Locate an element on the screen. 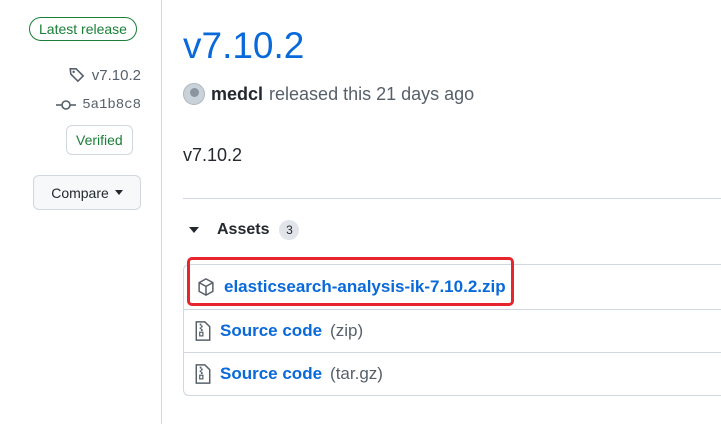  asset-format: (tar.gz) is located at coordinates (356, 373).